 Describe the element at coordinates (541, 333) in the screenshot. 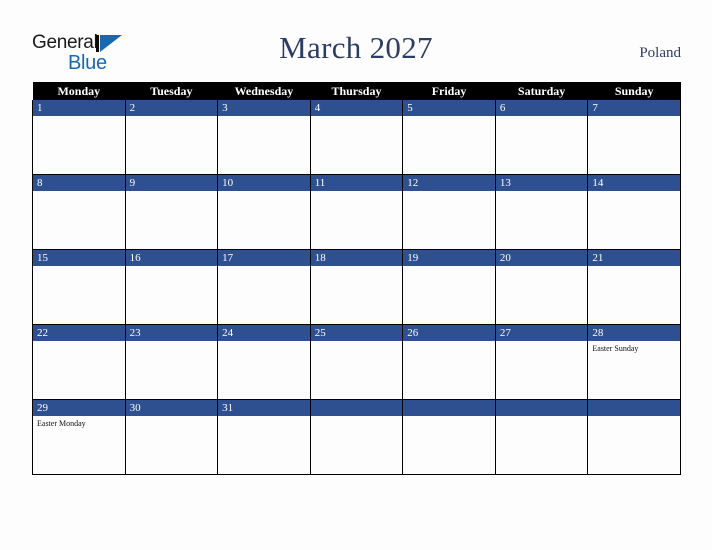

I see `day-number: 27` at that location.